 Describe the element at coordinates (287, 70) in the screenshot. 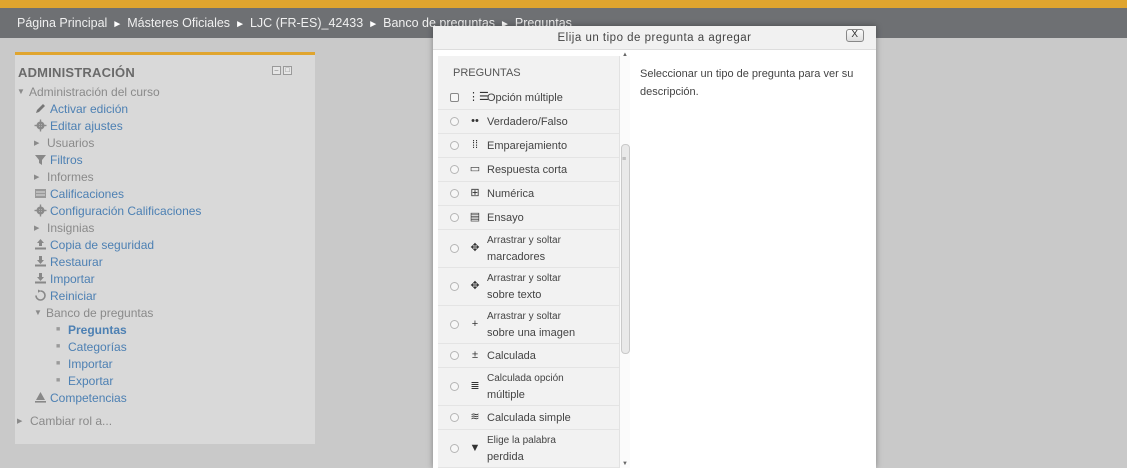

I see `hide-block-icon: □` at that location.